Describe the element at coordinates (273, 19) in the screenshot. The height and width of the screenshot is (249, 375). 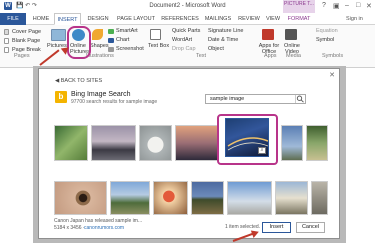
I see `tab-view: VIEW` at that location.